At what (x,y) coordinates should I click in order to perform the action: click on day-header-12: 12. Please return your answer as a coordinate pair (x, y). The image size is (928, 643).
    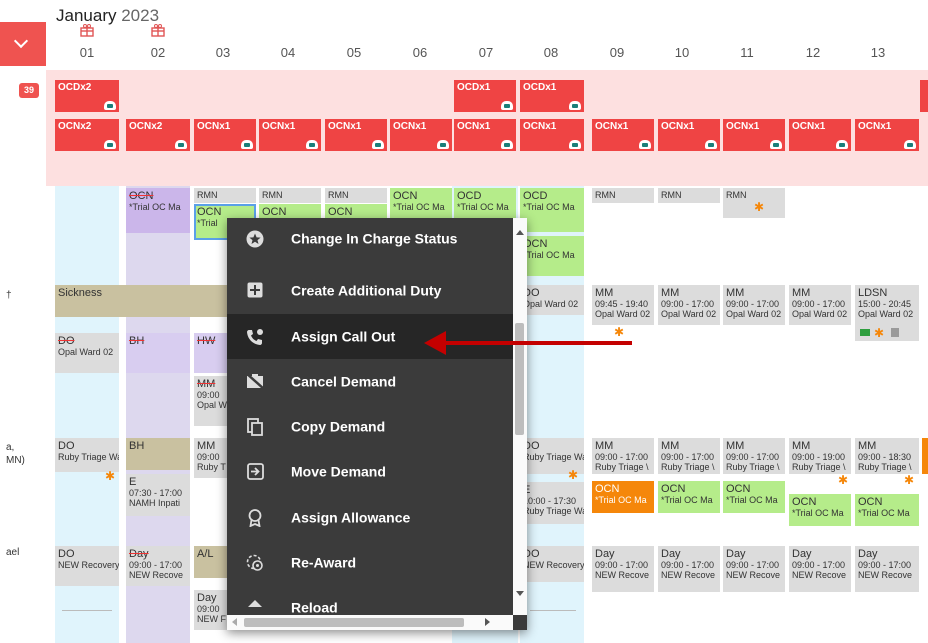
    Looking at the image, I should click on (813, 52).